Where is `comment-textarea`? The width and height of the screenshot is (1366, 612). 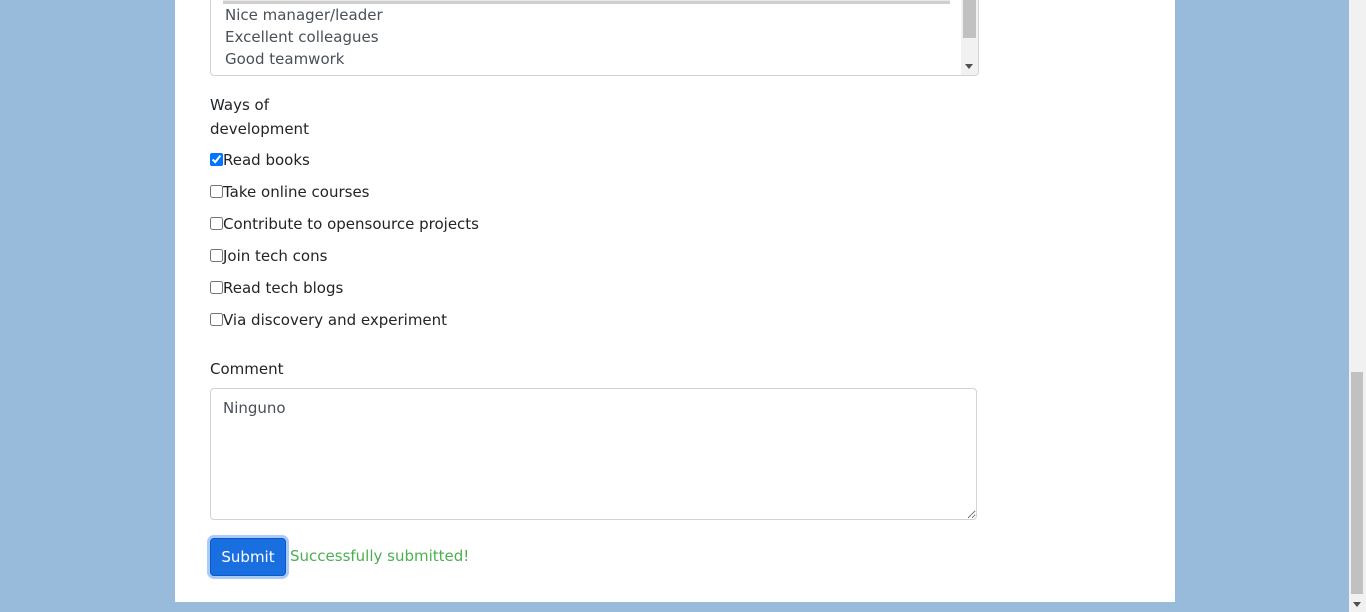
comment-textarea is located at coordinates (593, 454).